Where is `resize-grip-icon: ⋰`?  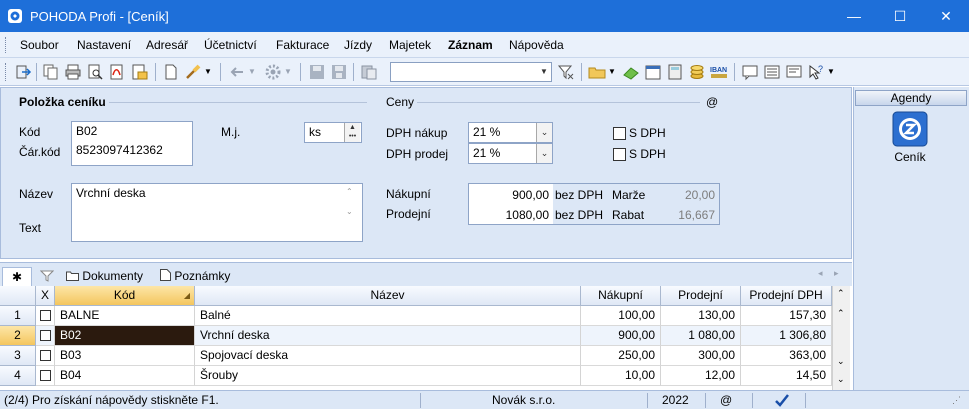 resize-grip-icon: ⋰ is located at coordinates (956, 400).